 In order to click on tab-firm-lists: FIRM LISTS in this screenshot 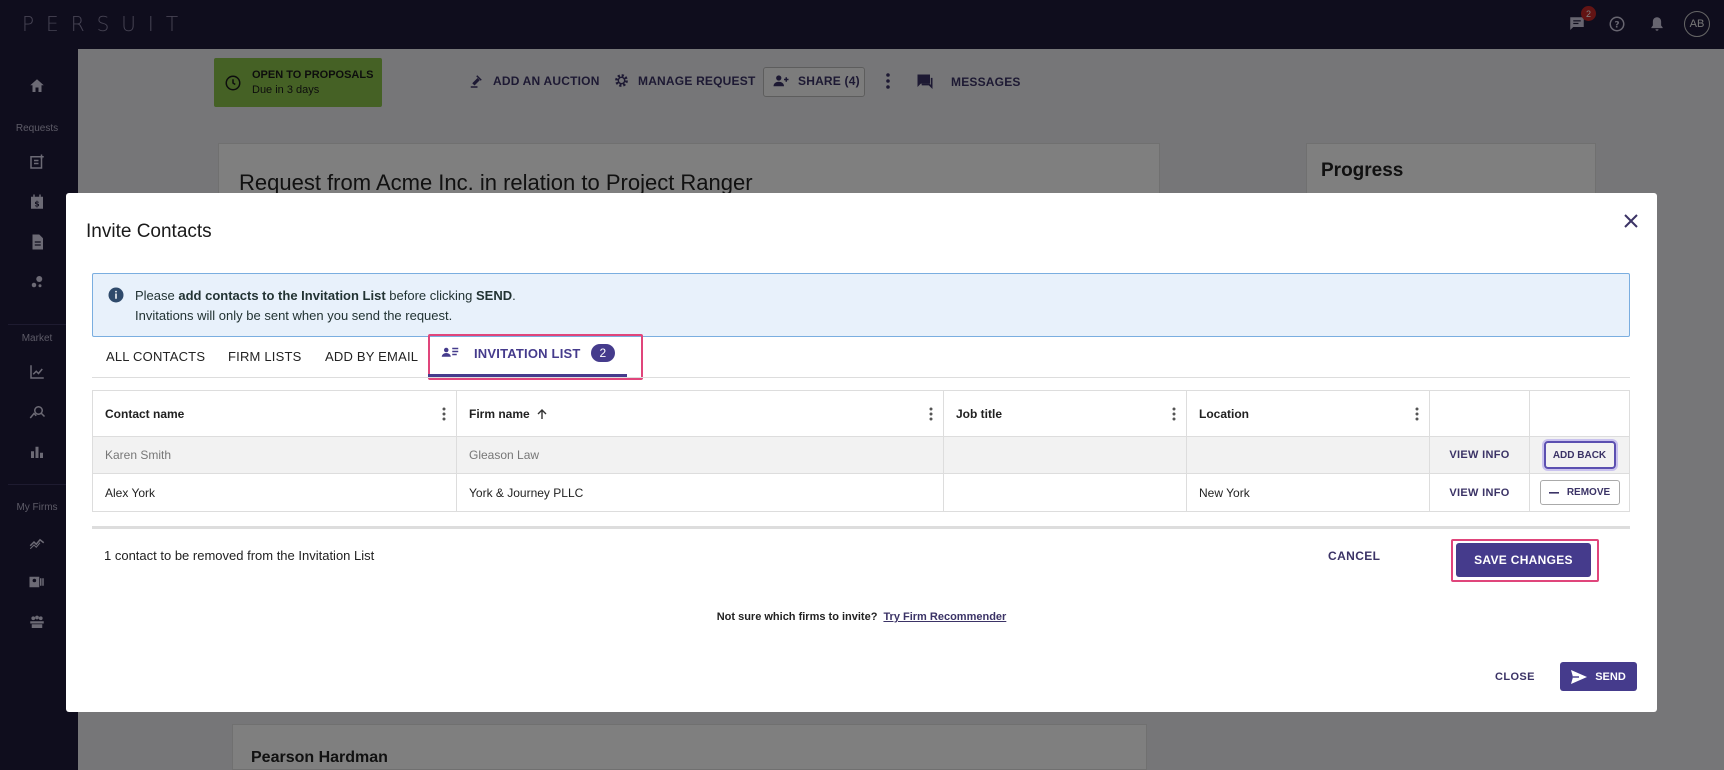, I will do `click(265, 356)`.